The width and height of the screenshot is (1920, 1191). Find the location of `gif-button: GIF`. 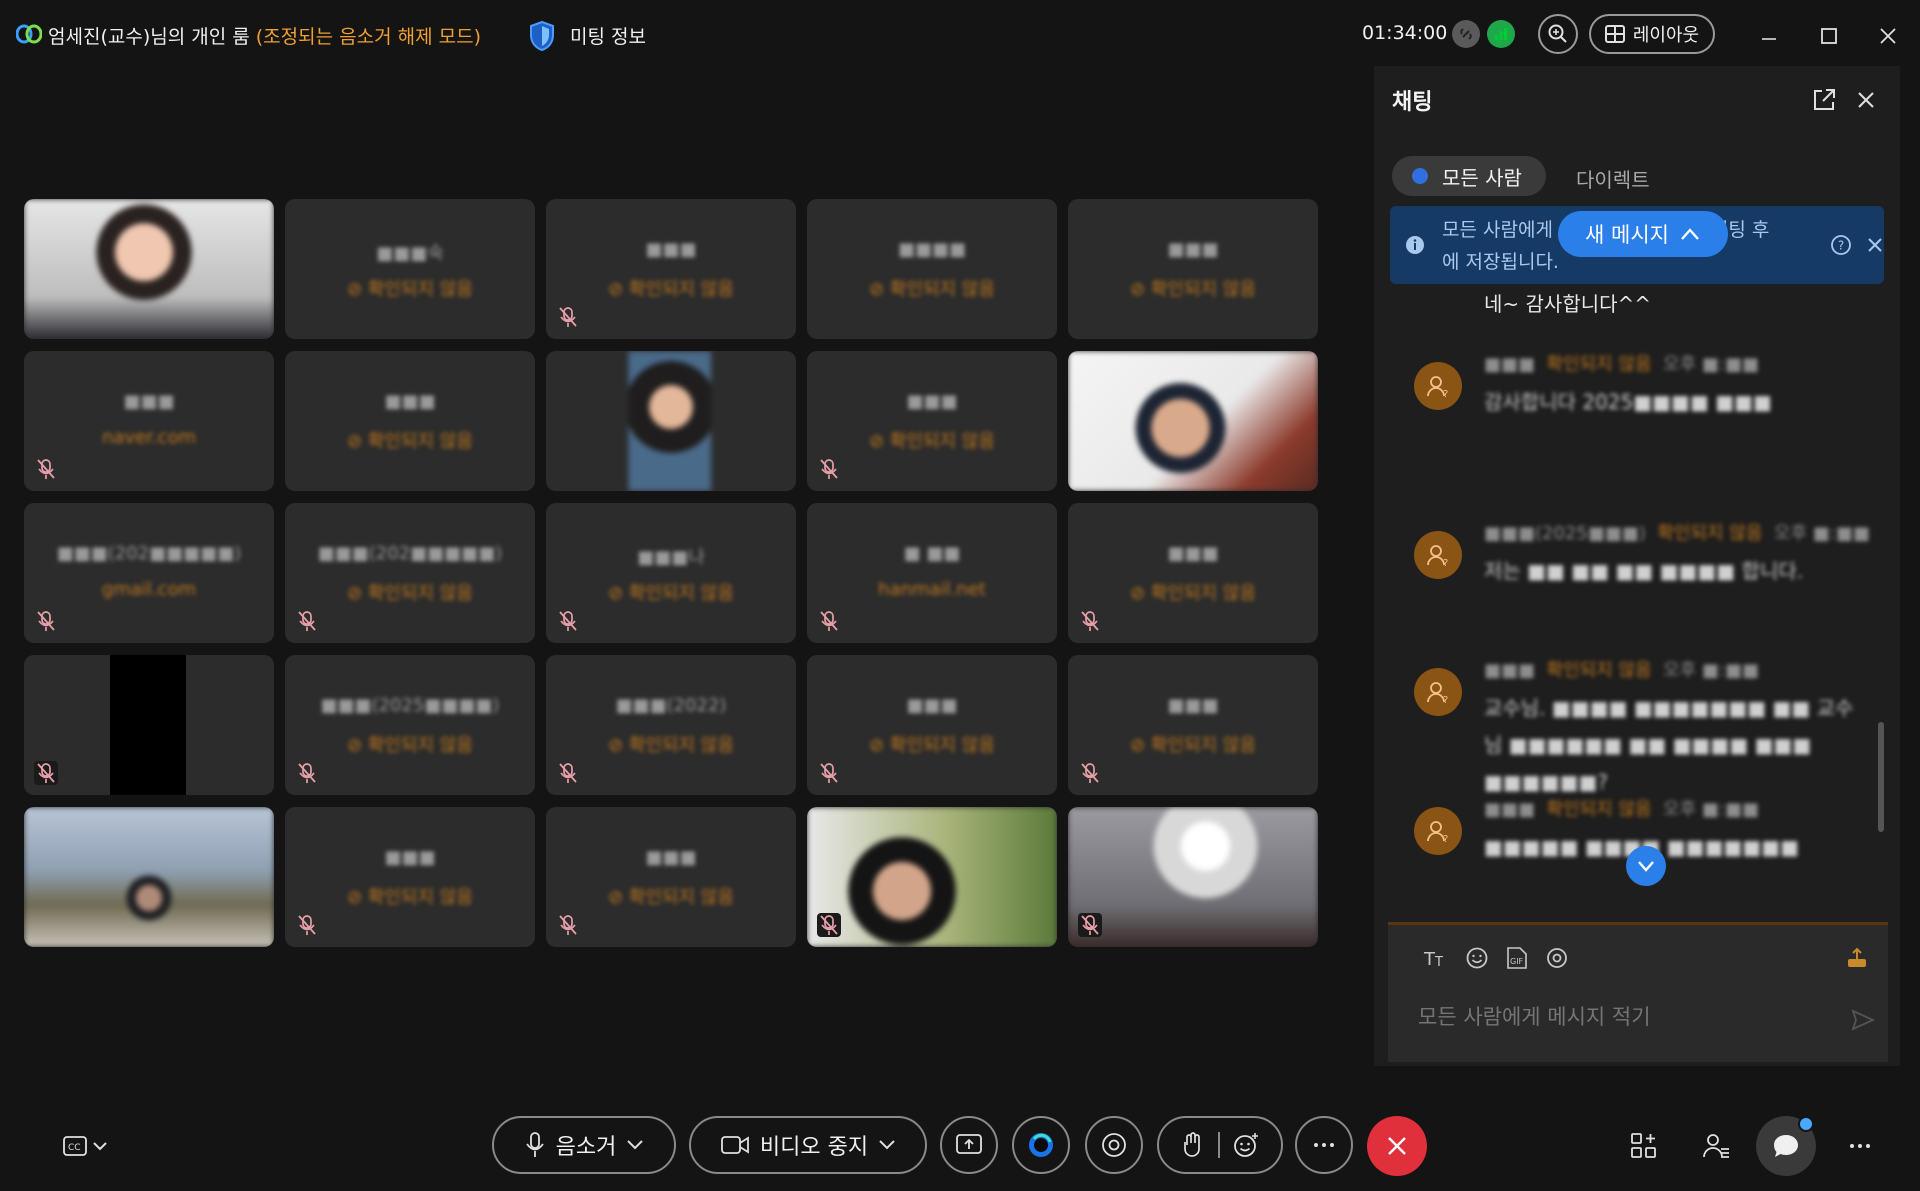

gif-button: GIF is located at coordinates (1517, 958).